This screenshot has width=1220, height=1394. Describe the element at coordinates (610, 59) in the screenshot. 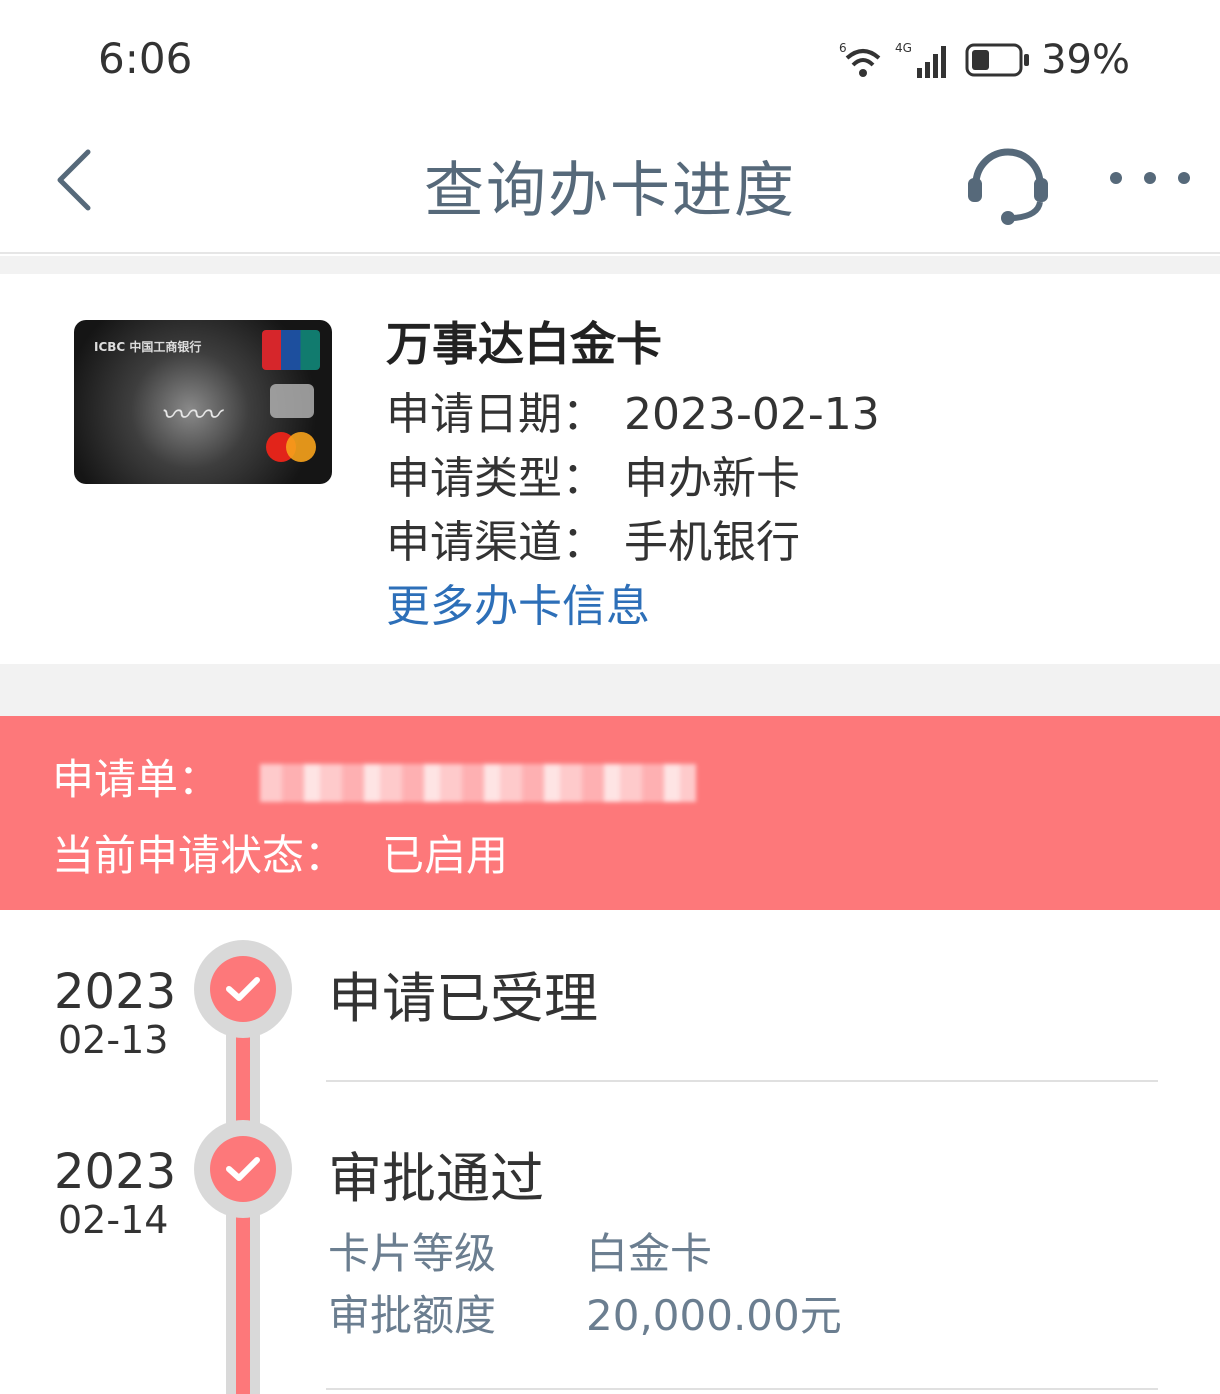

I see `status-bar: 6:06 6 4G 39%` at that location.